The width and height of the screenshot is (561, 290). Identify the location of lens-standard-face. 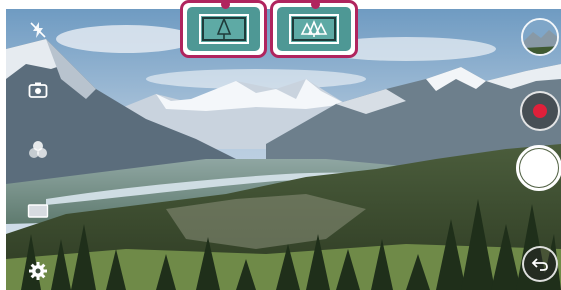
(223, 29).